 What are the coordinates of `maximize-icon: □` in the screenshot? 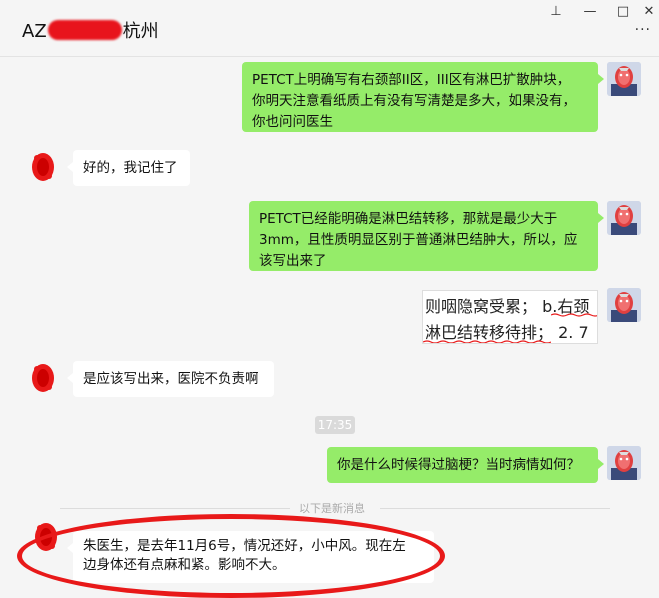 It's located at (623, 11).